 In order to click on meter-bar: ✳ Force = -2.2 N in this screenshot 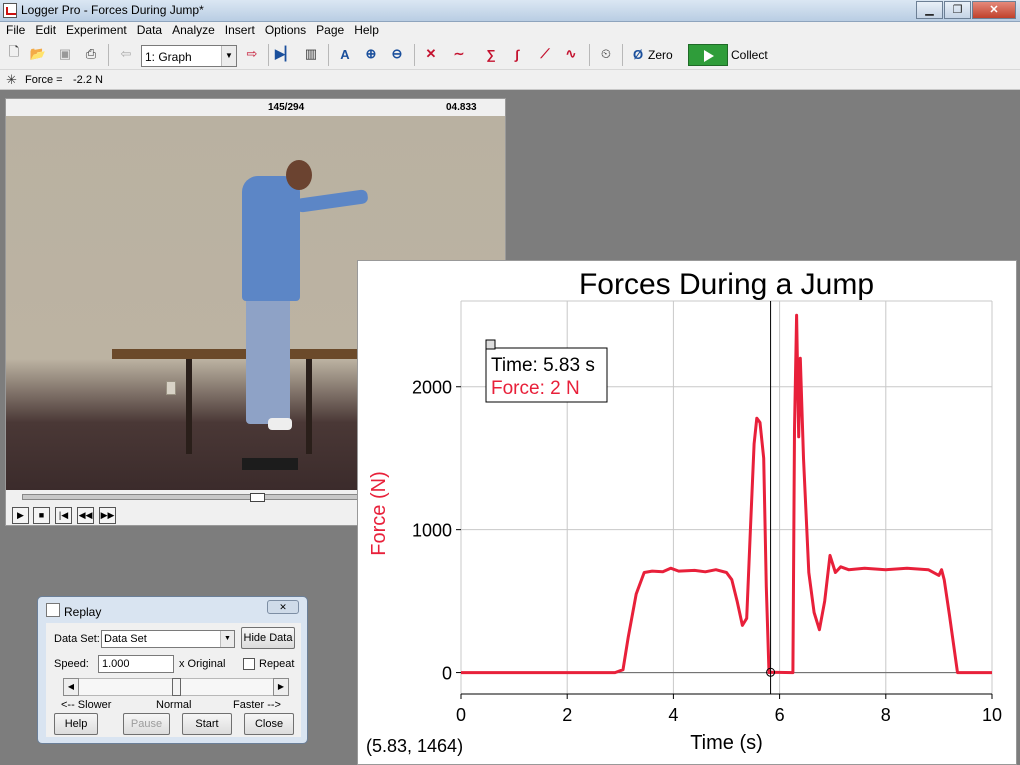, I will do `click(510, 80)`.